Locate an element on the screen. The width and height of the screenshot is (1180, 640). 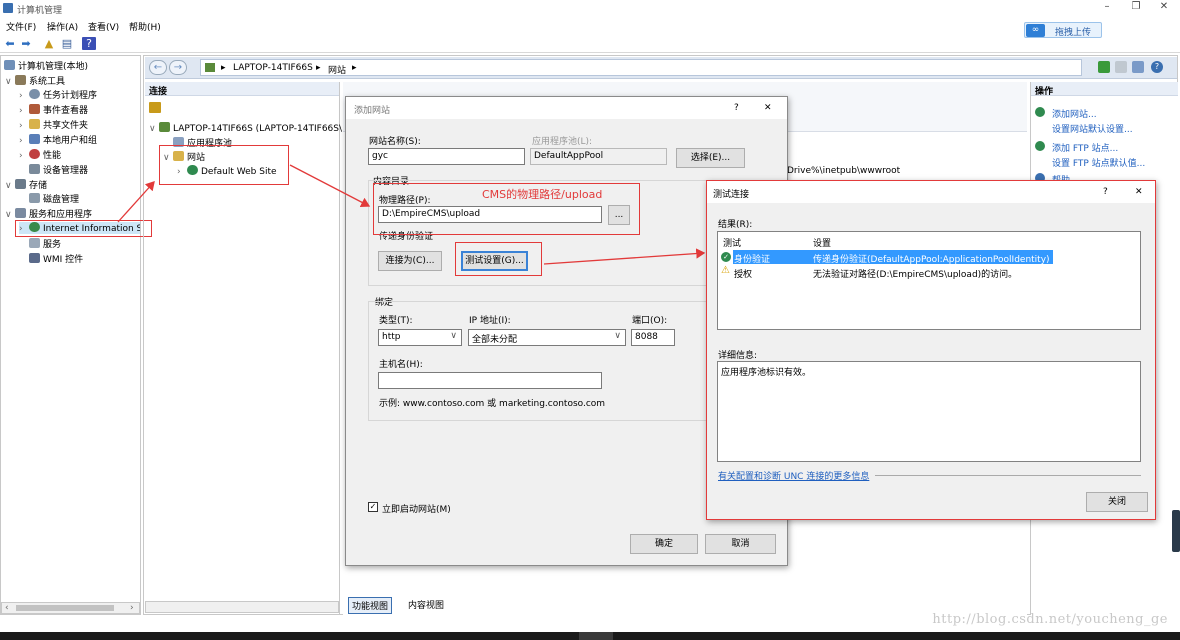
arrow-tree-to-sites is located at coordinates (136, 202).